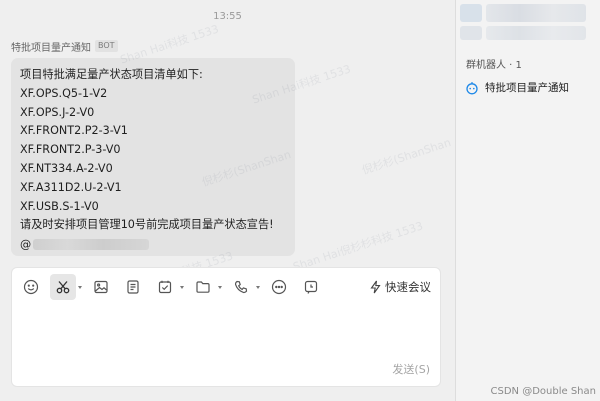 This screenshot has height=401, width=600. Describe the element at coordinates (220, 287) in the screenshot. I see `folder-dropdown-caret` at that location.